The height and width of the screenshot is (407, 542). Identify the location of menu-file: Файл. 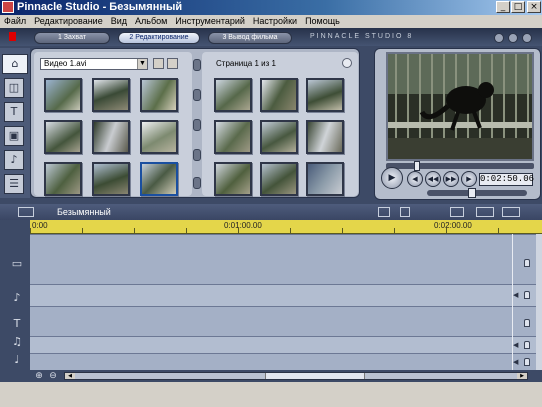
(15, 21).